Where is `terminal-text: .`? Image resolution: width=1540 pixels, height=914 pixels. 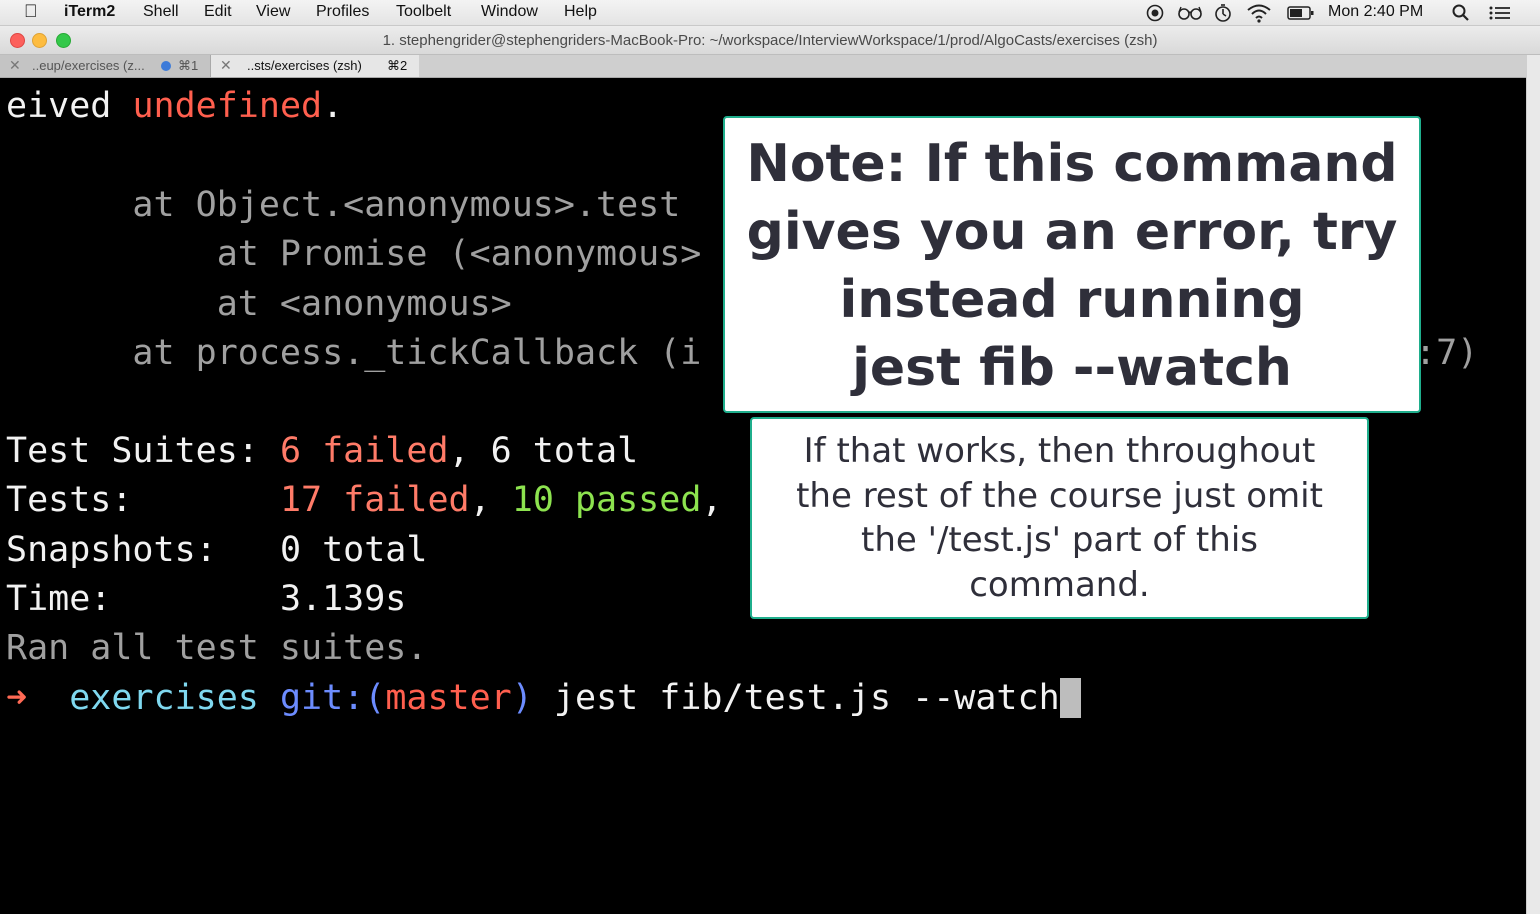
terminal-text: . is located at coordinates (333, 106).